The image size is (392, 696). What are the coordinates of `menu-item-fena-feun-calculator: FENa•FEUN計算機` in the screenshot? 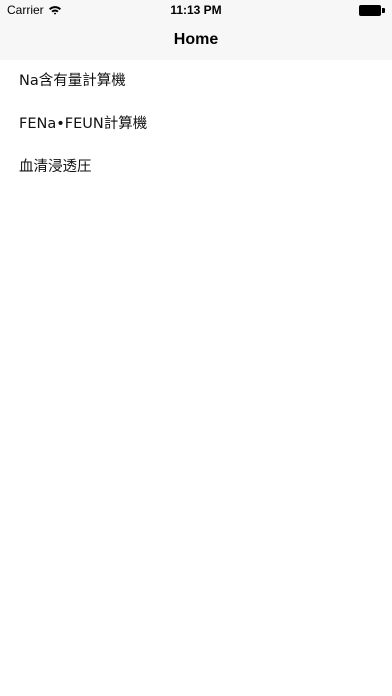 It's located at (196, 124).